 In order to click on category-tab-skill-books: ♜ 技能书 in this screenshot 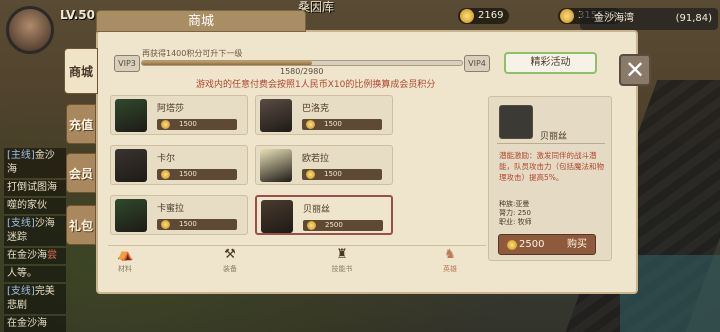, I will do `click(342, 261)`.